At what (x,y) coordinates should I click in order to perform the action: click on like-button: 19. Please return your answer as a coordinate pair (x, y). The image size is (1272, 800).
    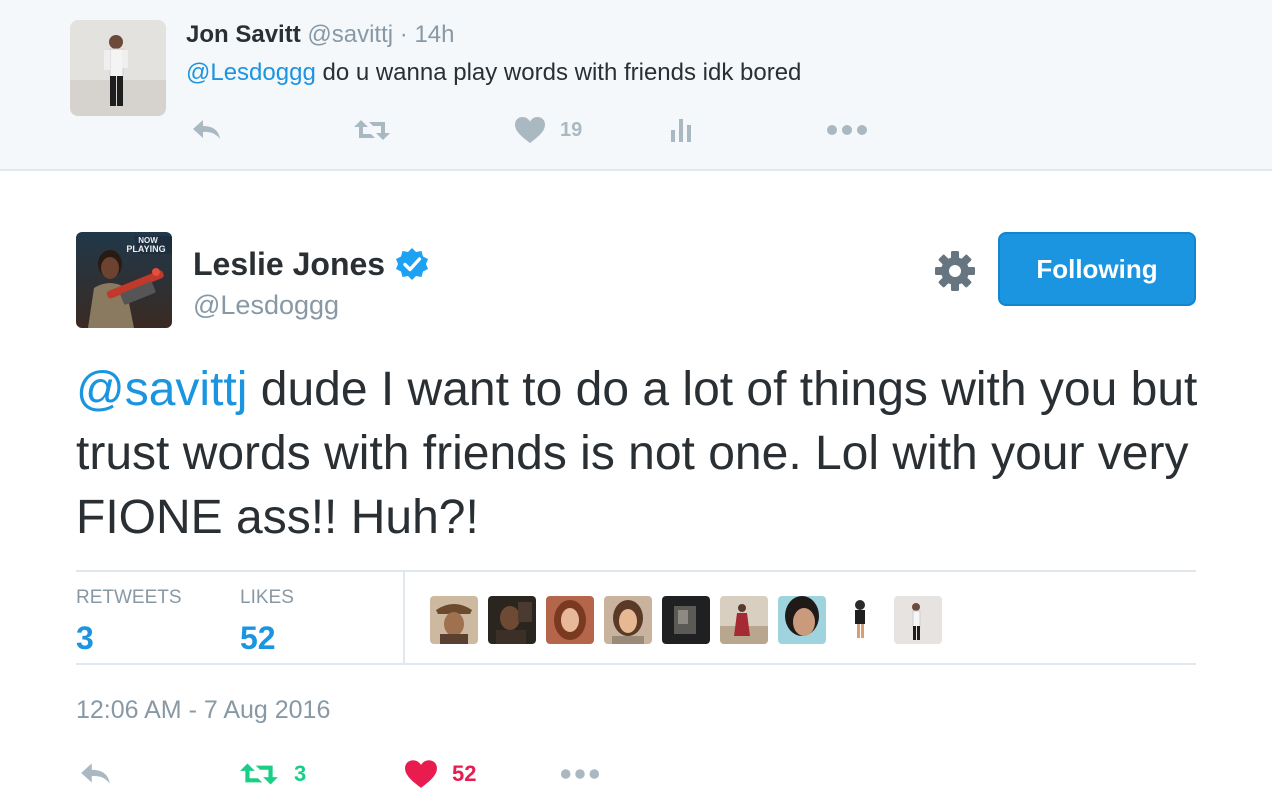
    Looking at the image, I should click on (548, 130).